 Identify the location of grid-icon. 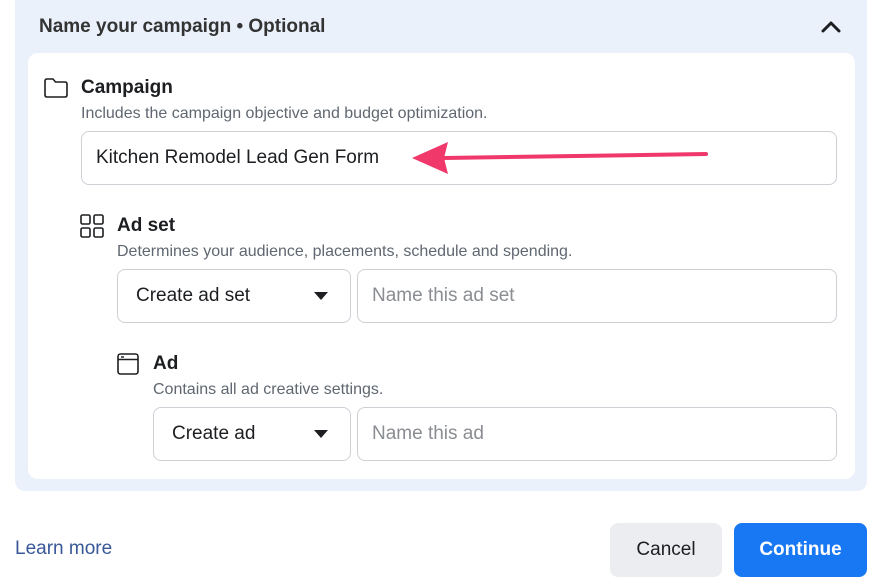
(92, 226).